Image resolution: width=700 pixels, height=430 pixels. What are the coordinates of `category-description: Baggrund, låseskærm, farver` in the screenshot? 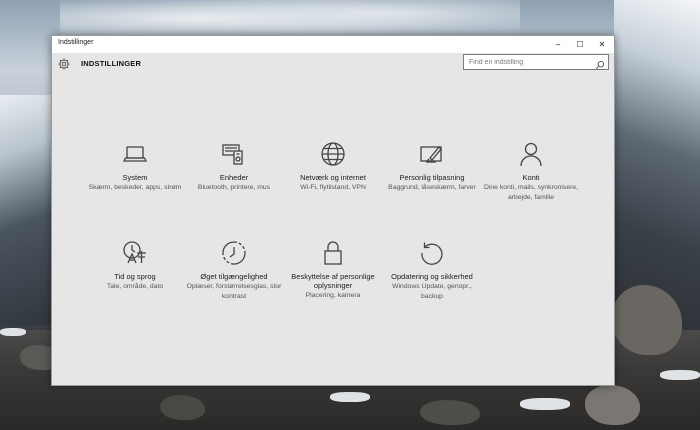 It's located at (432, 187).